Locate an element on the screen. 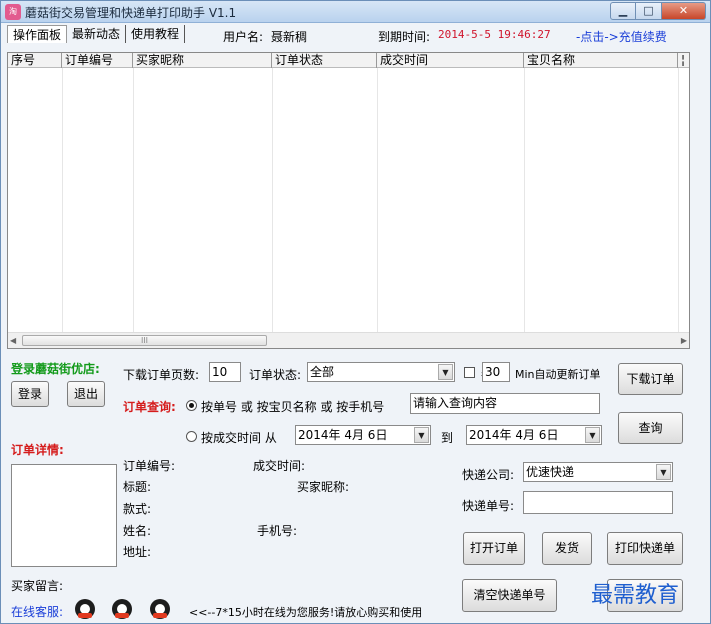 This screenshot has height=624, width=711. detail-name-label: 姓名: is located at coordinates (137, 531).